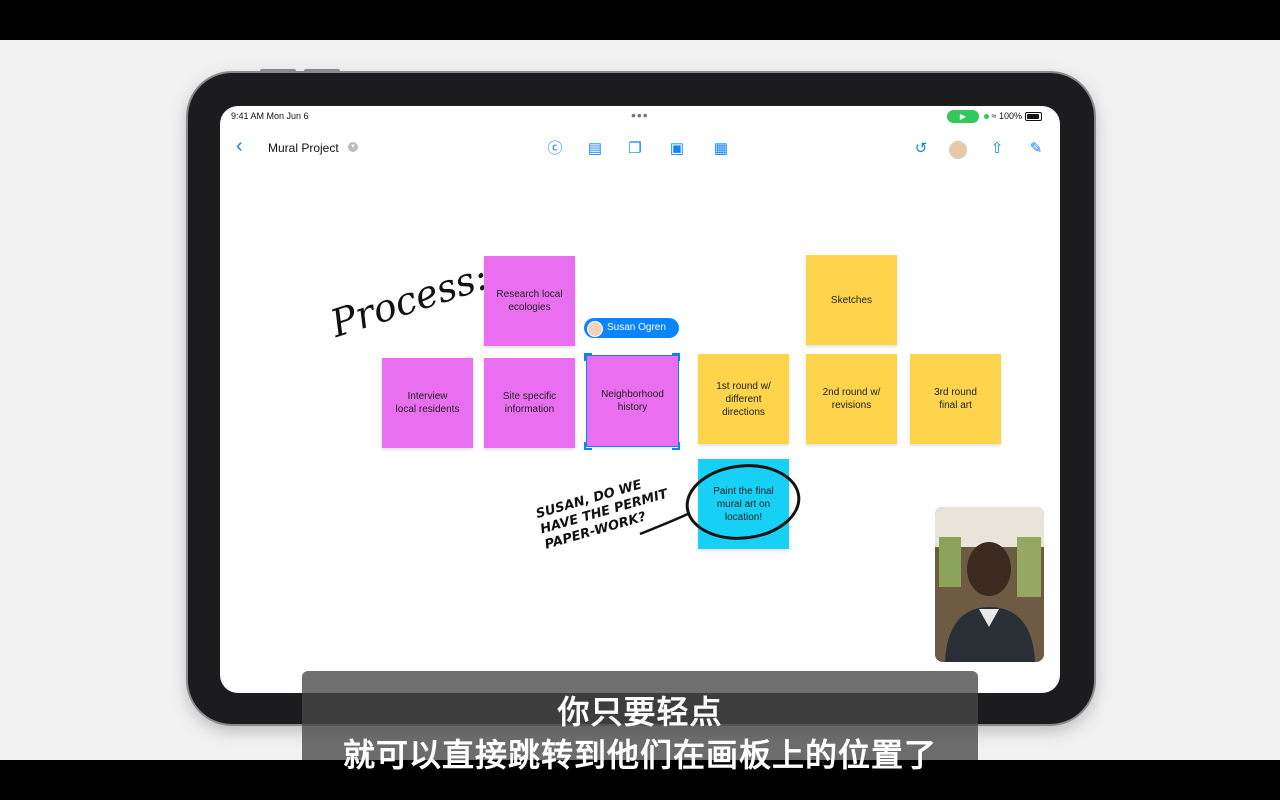  What do you see at coordinates (270, 116) in the screenshot?
I see `status-time: 9:41 AM Mon Jun 6` at bounding box center [270, 116].